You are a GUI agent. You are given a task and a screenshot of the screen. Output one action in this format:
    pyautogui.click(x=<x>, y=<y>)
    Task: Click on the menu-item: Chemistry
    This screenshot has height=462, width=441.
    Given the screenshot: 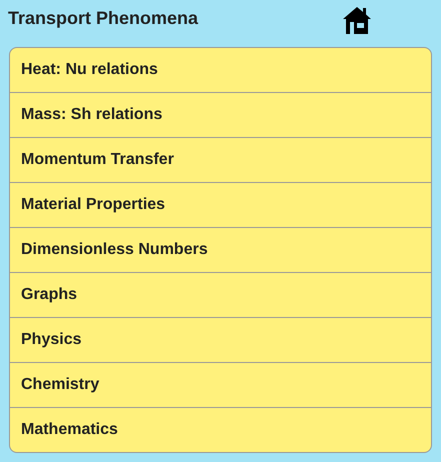 What is the action you would take?
    pyautogui.click(x=220, y=384)
    